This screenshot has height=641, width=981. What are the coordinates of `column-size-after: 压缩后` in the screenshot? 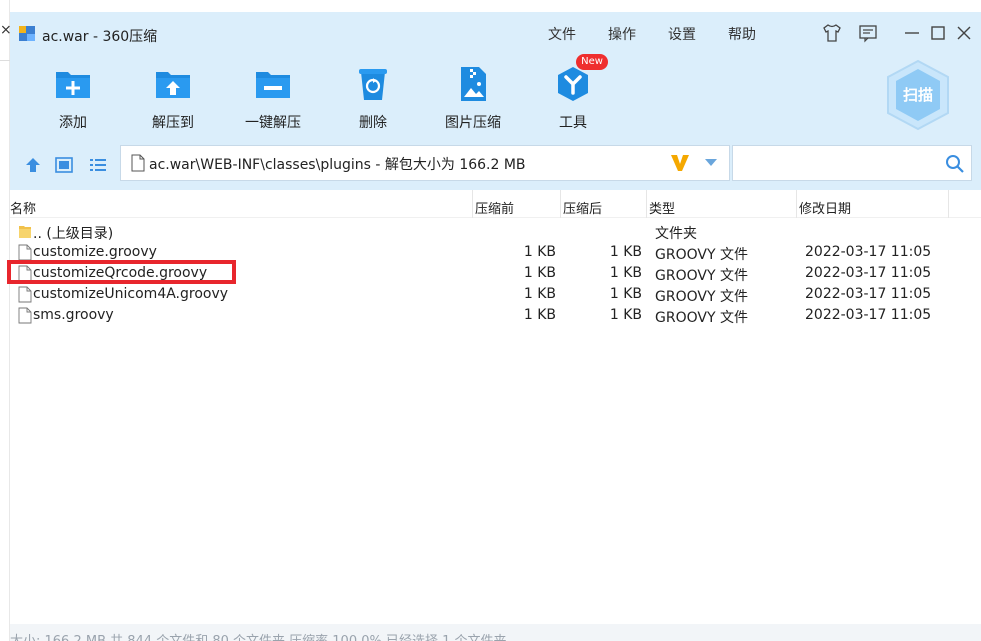 It's located at (582, 207).